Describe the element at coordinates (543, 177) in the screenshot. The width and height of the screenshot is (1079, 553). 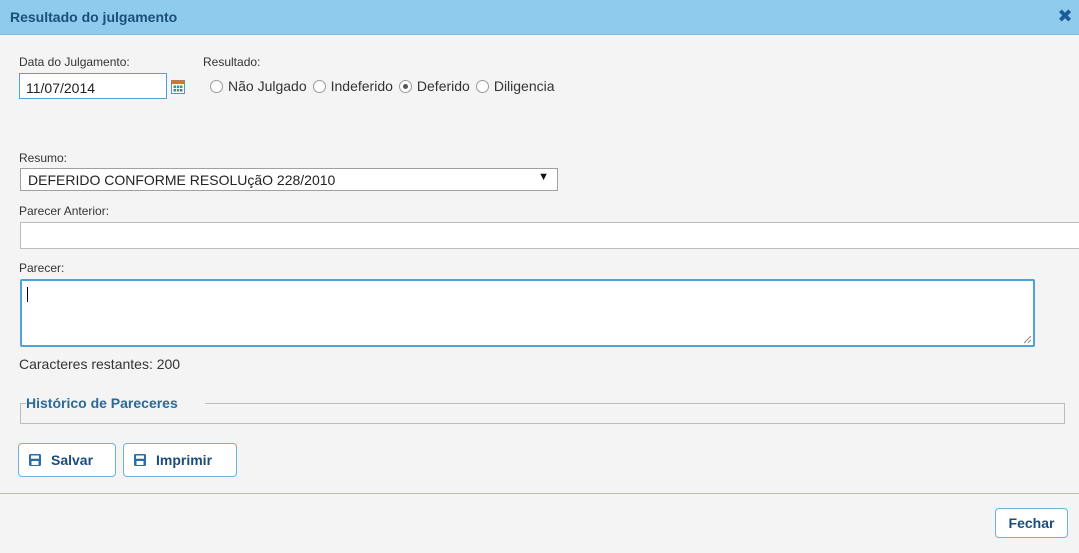
I see `dropdown-arrow-icon: ▼` at that location.